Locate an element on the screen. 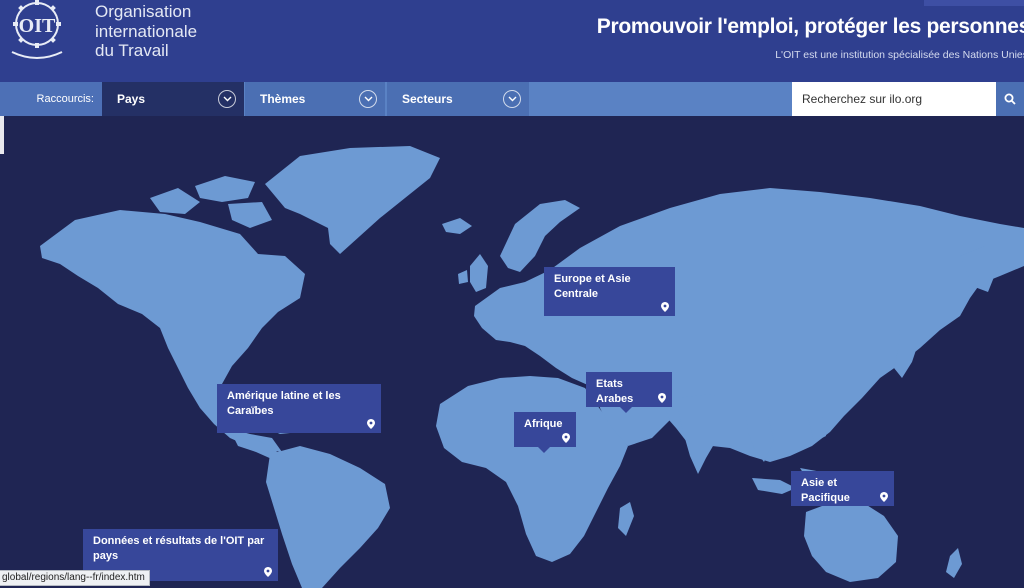 The image size is (1024, 588). region-label: Asie et Pacifique is located at coordinates (825, 490).